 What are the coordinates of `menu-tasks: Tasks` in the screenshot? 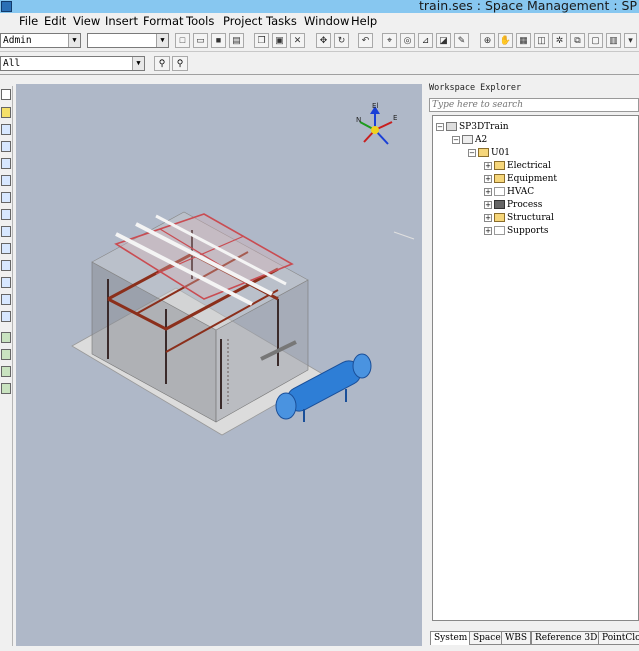 It's located at (281, 21).